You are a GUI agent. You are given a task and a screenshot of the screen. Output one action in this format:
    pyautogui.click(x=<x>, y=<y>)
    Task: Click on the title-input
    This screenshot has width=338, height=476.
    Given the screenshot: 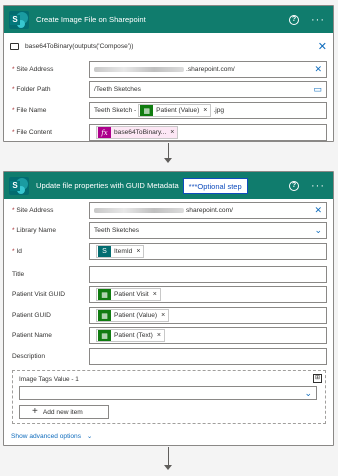 What is the action you would take?
    pyautogui.click(x=208, y=274)
    